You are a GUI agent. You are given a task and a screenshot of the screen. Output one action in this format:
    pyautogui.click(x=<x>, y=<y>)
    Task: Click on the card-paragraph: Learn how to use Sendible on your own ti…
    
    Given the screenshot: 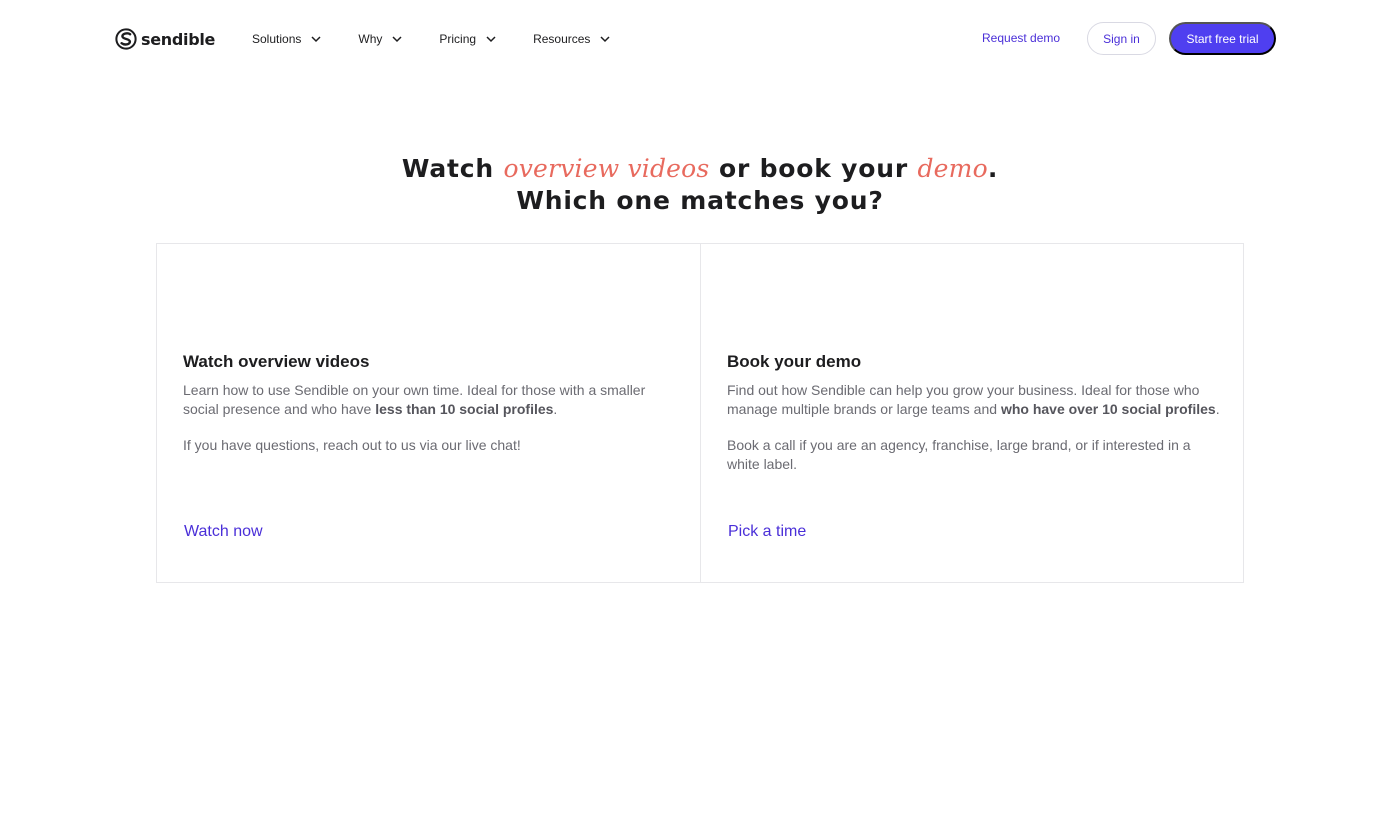 What is the action you would take?
    pyautogui.click(x=430, y=399)
    